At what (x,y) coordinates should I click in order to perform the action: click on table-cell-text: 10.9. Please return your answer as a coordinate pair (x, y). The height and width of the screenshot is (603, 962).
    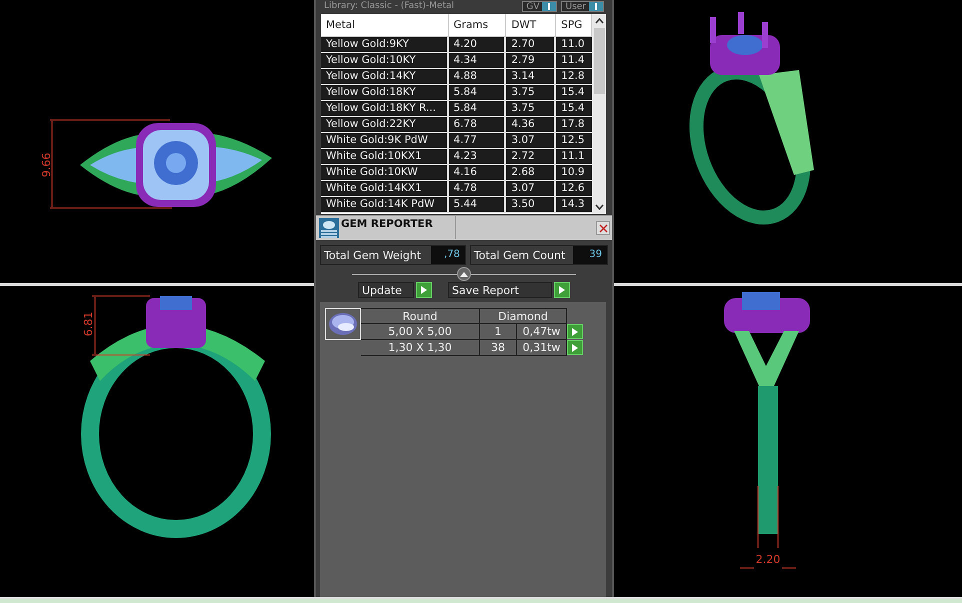
    Looking at the image, I should click on (573, 172).